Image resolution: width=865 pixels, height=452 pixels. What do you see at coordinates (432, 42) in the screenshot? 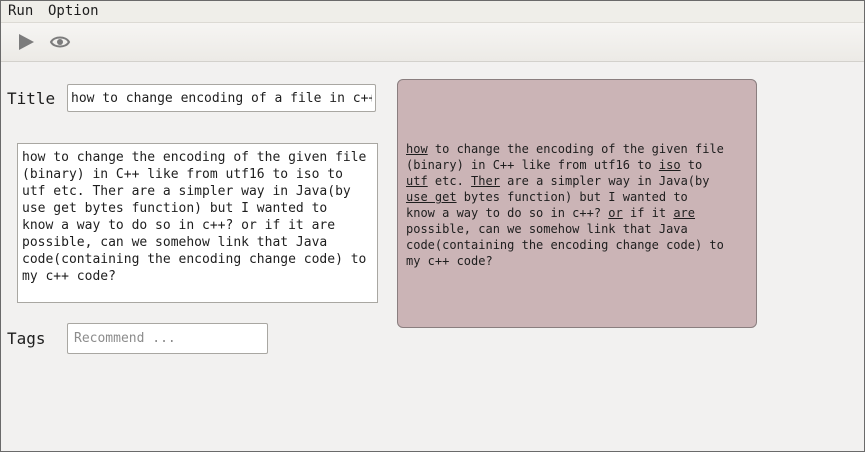
I see `toolbar` at bounding box center [432, 42].